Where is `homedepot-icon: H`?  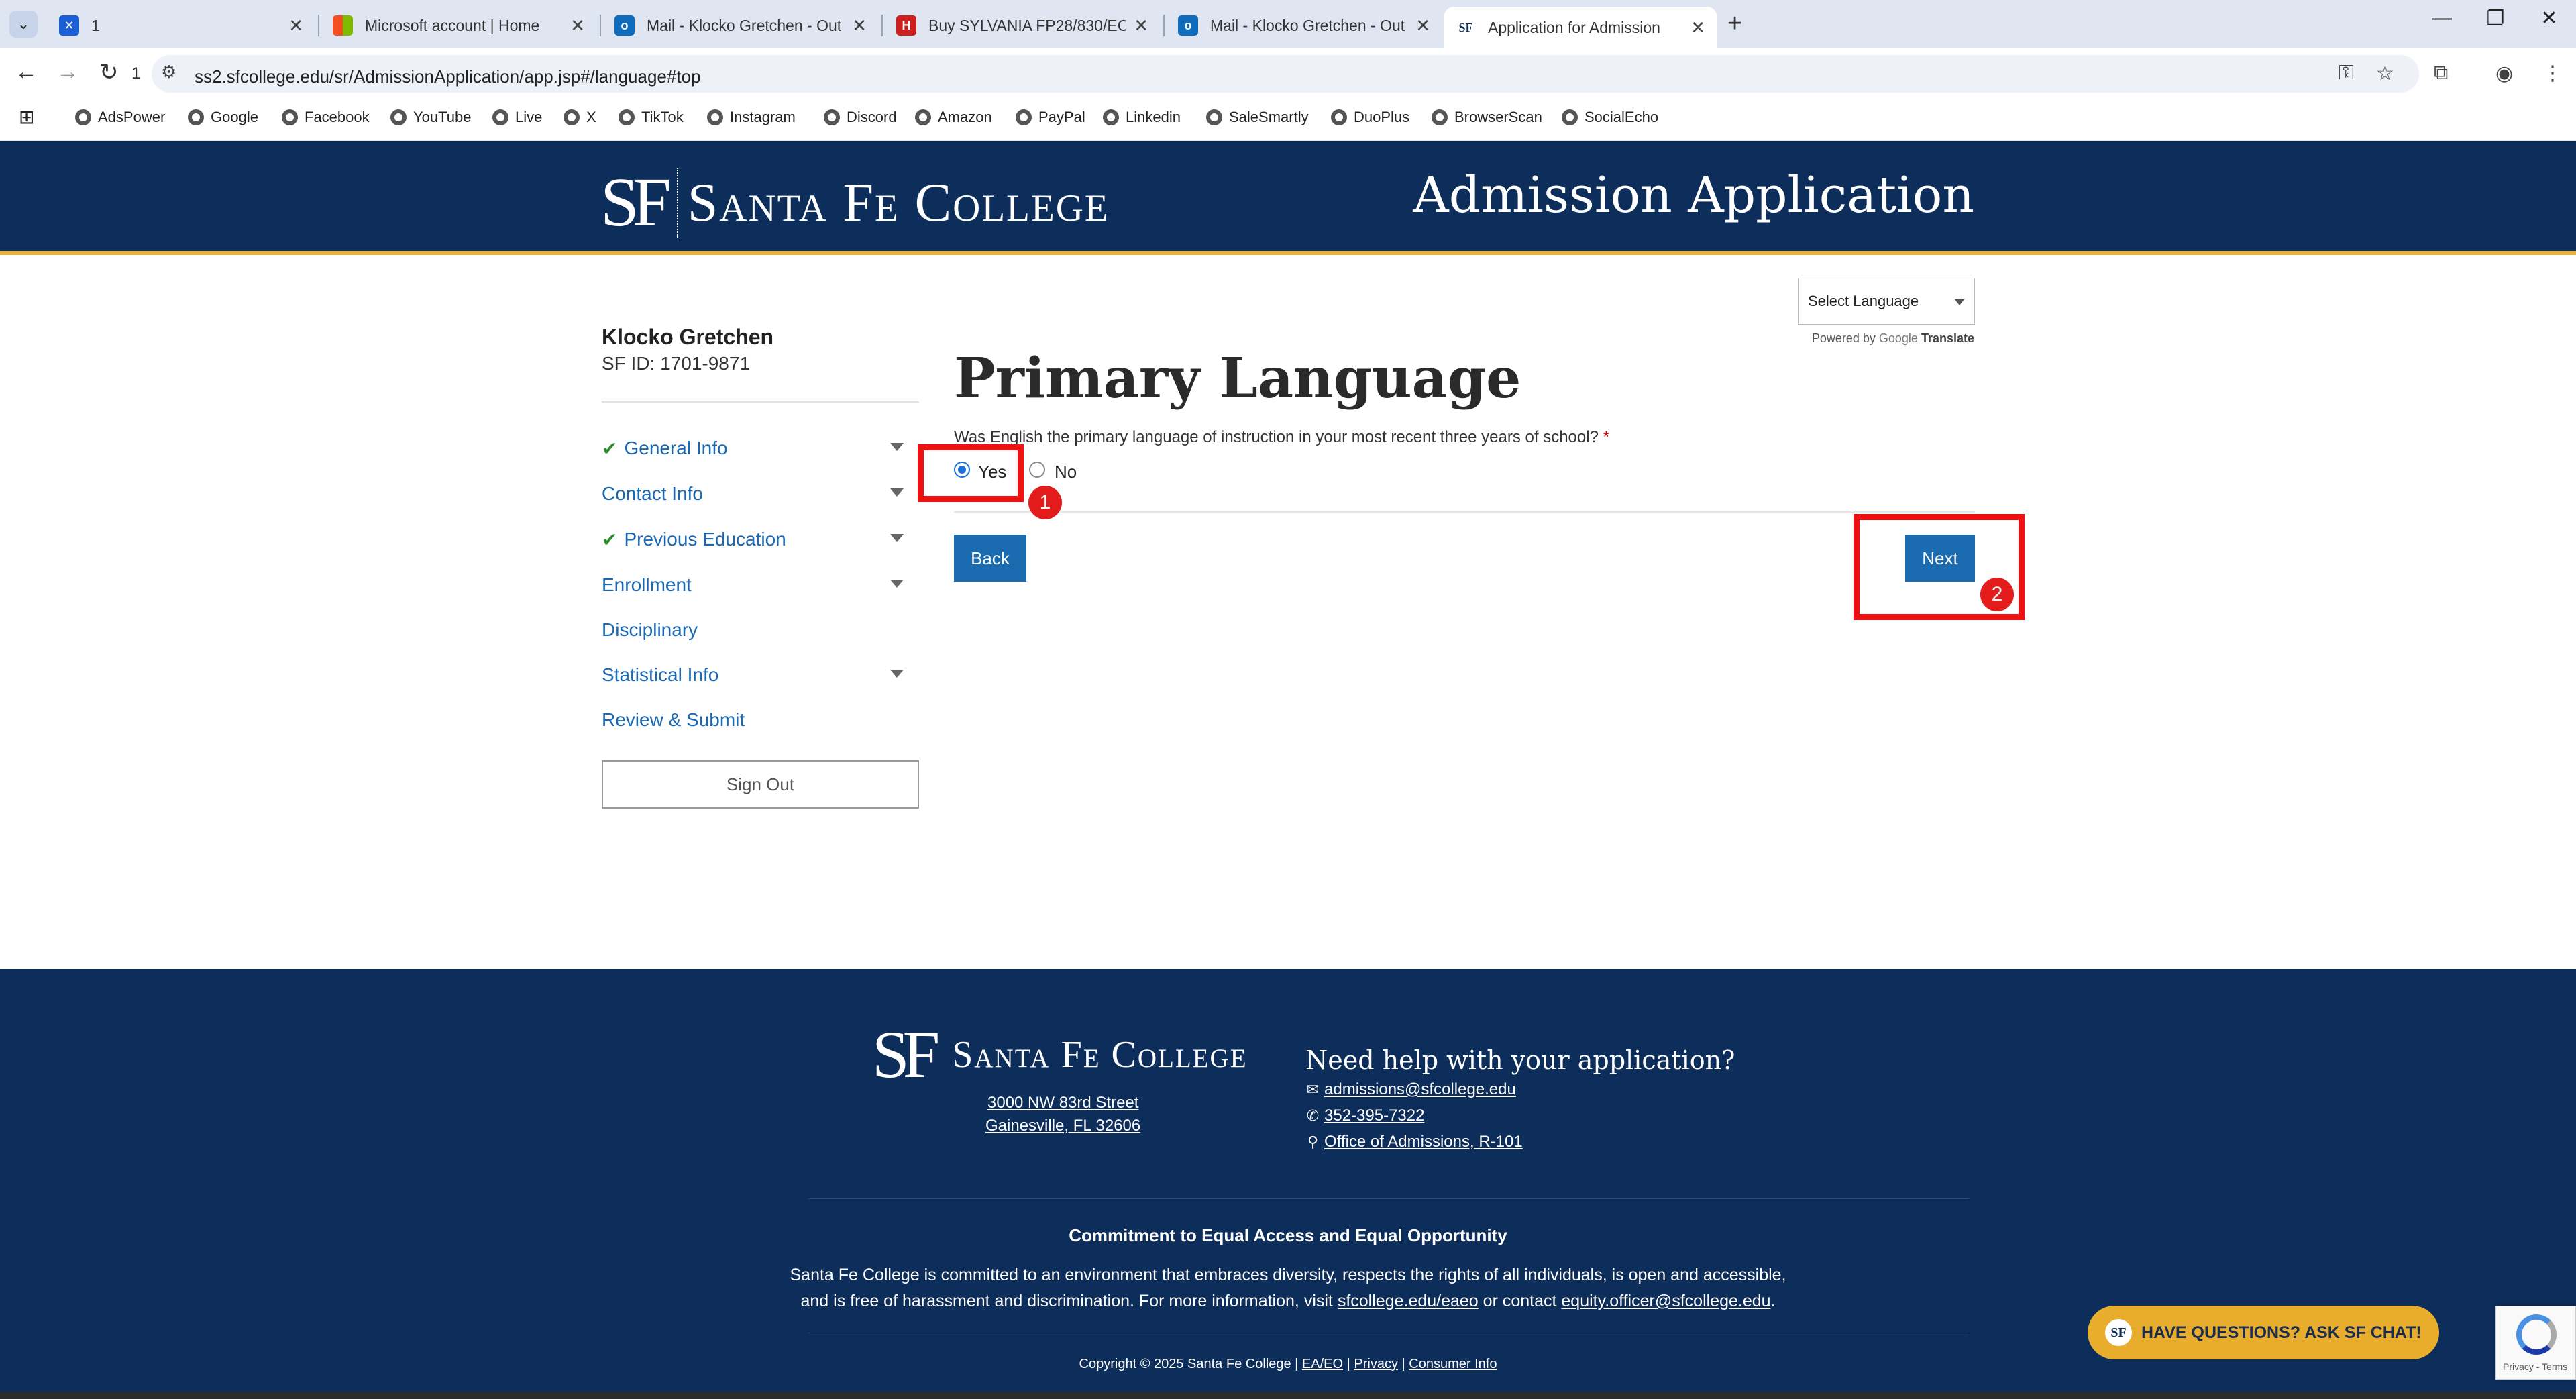 homedepot-icon: H is located at coordinates (906, 26).